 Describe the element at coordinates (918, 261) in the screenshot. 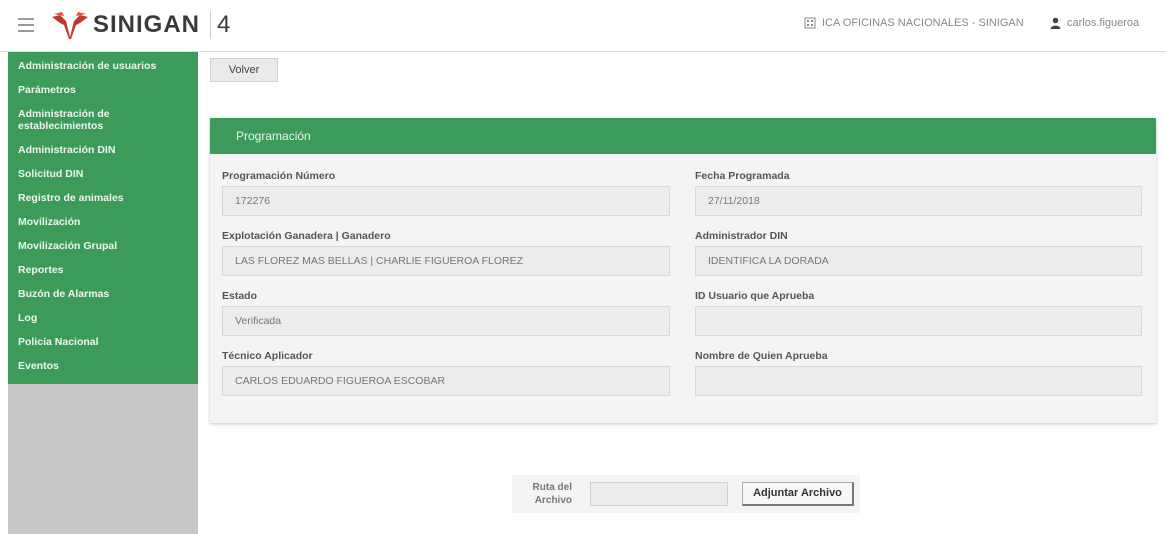

I see `administrador-din-input: IDENTIFICA LA DORADA` at that location.